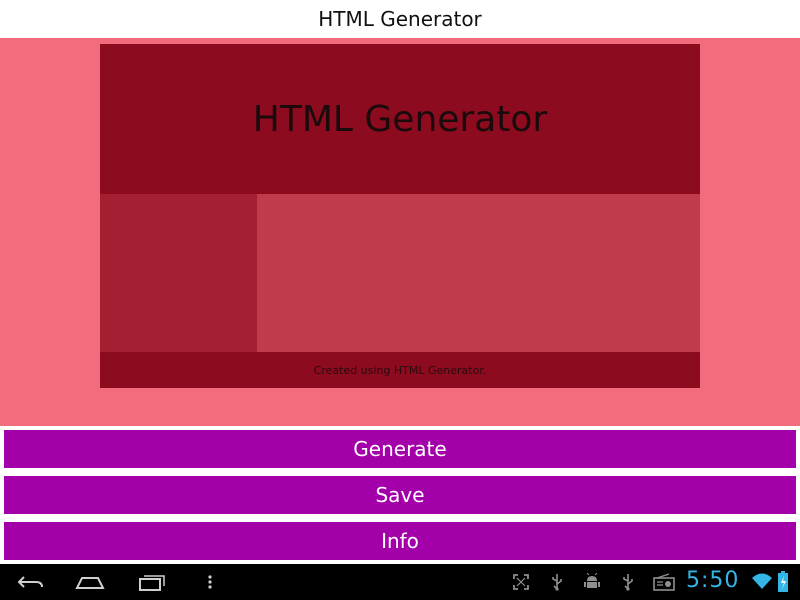 This screenshot has height=600, width=800. What do you see at coordinates (400, 541) in the screenshot?
I see `info-button: Info` at bounding box center [400, 541].